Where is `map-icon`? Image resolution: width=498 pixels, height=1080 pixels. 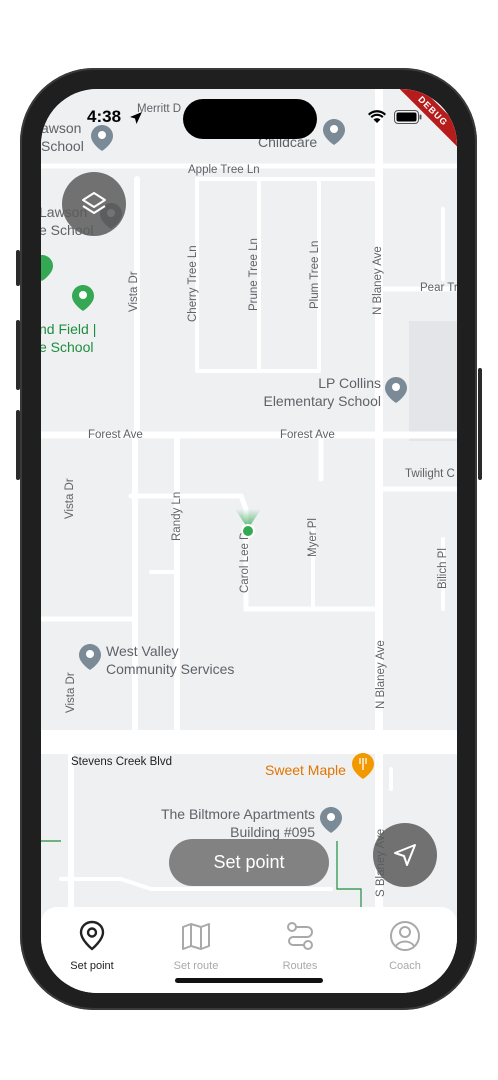 map-icon is located at coordinates (196, 936).